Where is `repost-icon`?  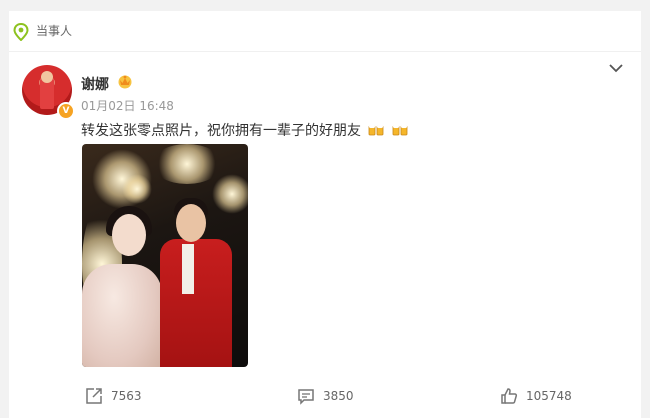
repost-icon is located at coordinates (94, 396).